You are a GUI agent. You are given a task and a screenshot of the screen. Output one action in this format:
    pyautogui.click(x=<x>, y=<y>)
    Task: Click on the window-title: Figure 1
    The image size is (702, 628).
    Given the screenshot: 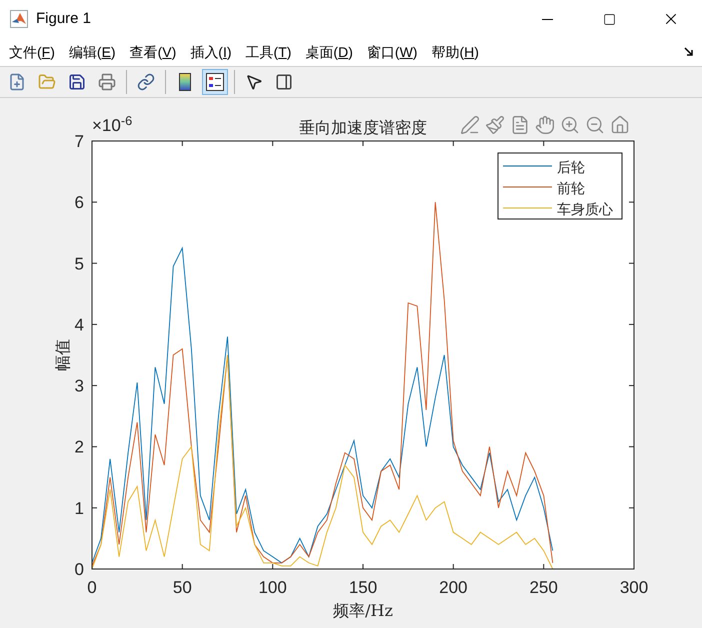 What is the action you would take?
    pyautogui.click(x=64, y=18)
    